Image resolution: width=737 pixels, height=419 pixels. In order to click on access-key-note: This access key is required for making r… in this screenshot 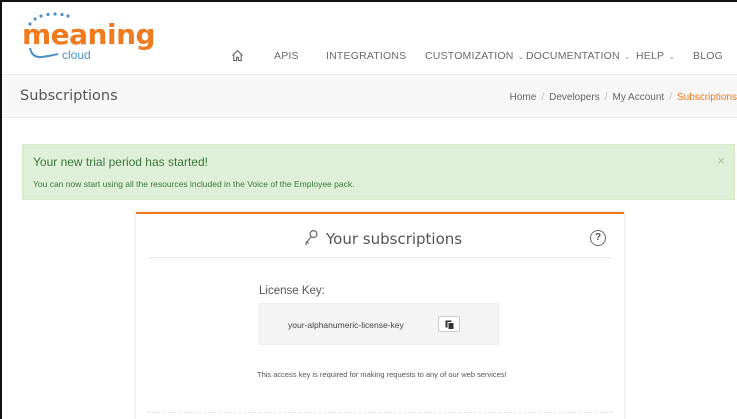, I will do `click(382, 374)`.